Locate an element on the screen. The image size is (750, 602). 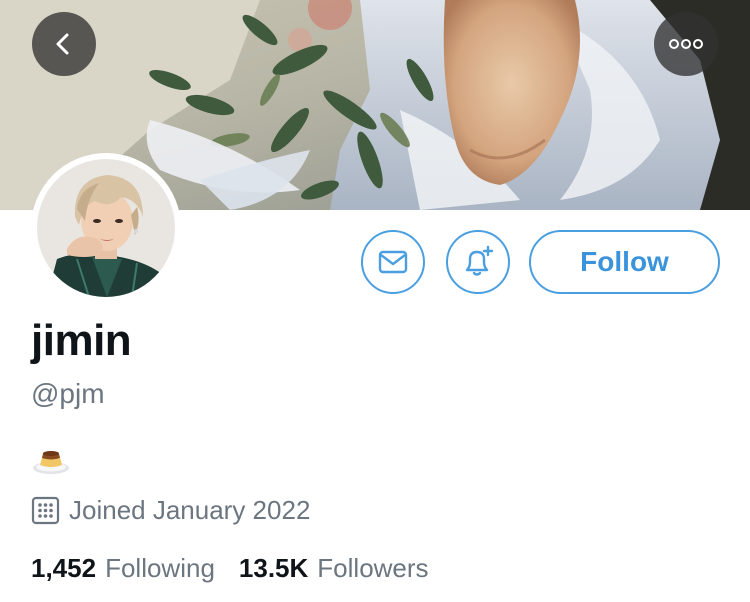
chevron-left-icon is located at coordinates (62, 44).